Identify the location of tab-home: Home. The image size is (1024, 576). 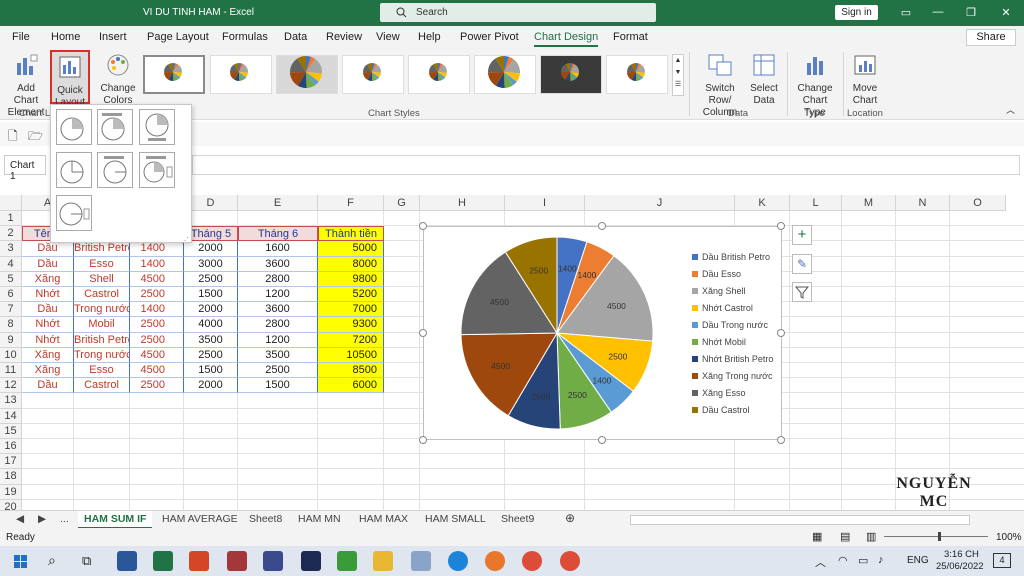
(65, 37).